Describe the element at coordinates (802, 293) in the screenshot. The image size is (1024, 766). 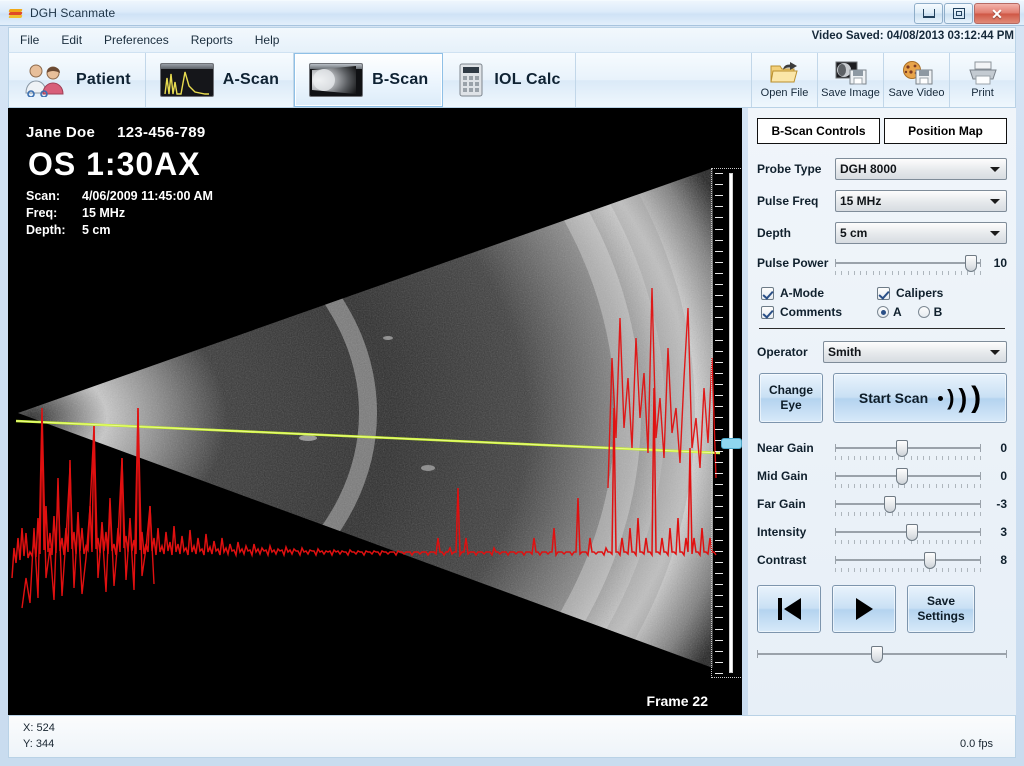
I see `a-mode-label: A-Mode` at that location.